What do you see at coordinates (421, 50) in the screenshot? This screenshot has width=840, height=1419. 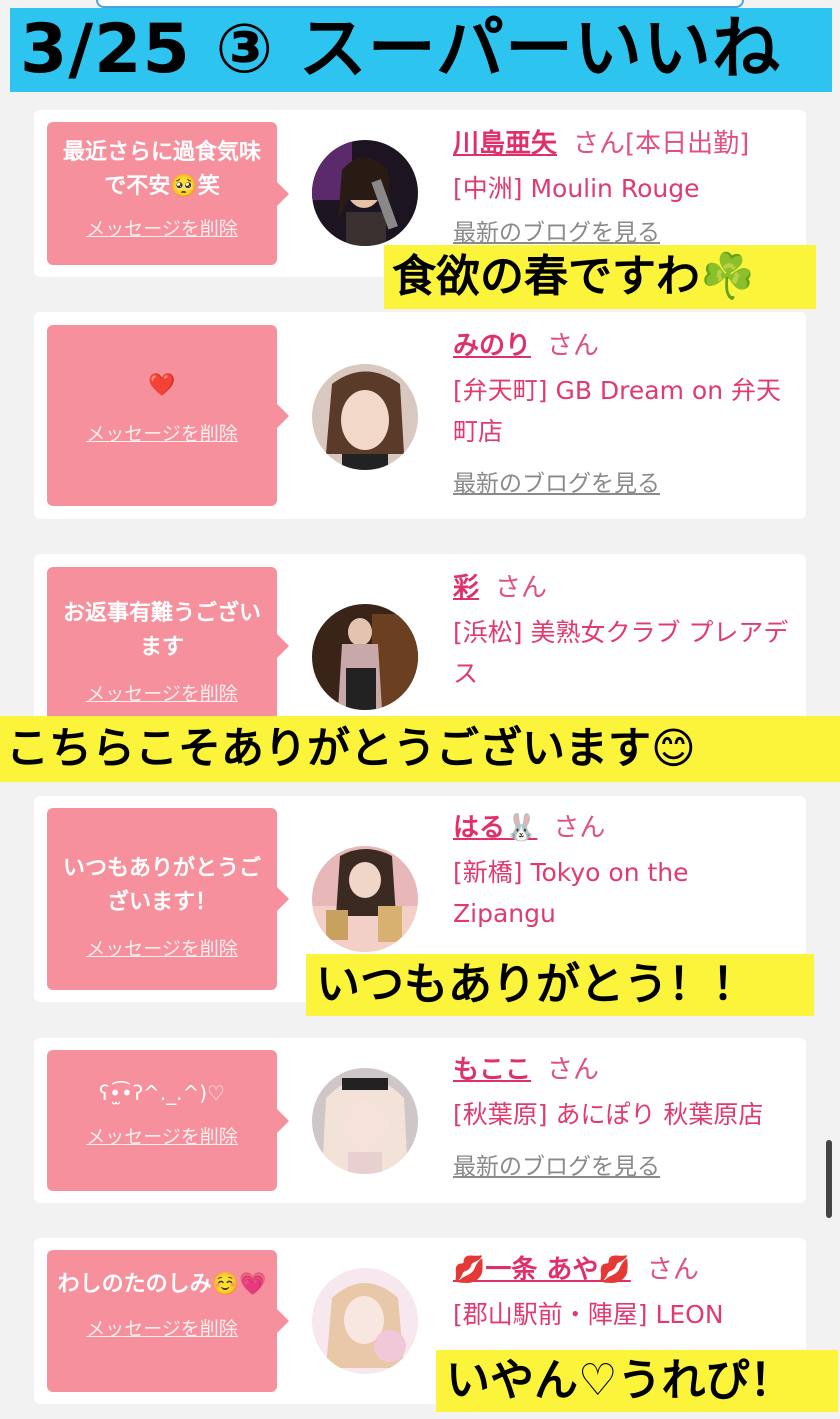 I see `banner-title: 3/25 ③ スーパーいいね` at bounding box center [421, 50].